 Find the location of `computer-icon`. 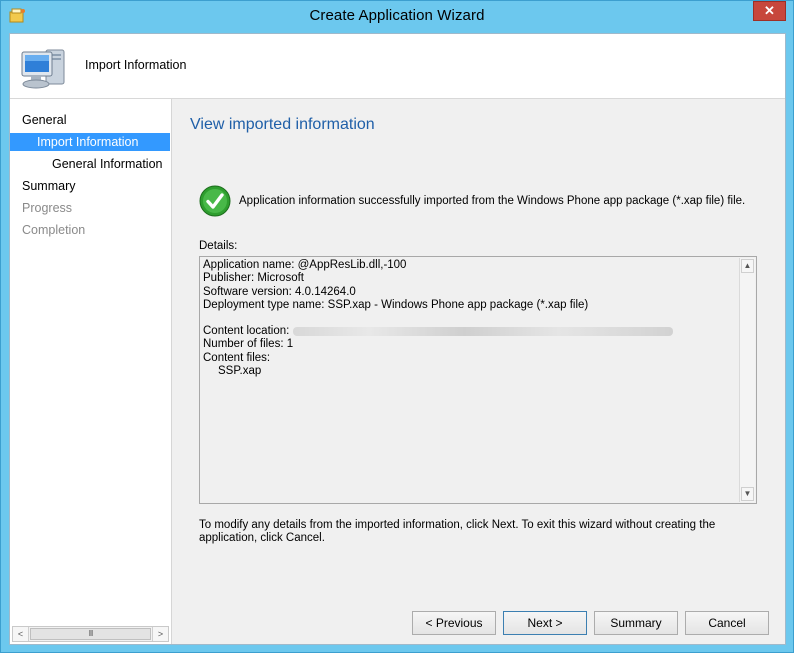

computer-icon is located at coordinates (45, 67).